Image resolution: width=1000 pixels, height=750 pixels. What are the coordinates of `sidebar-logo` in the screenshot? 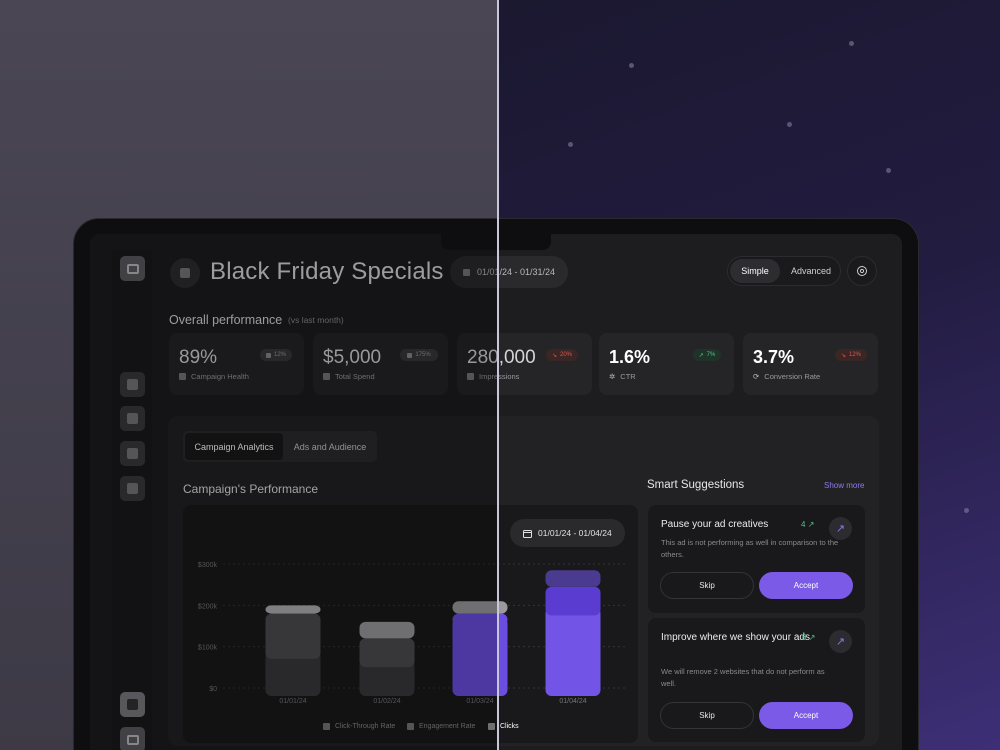 It's located at (132, 268).